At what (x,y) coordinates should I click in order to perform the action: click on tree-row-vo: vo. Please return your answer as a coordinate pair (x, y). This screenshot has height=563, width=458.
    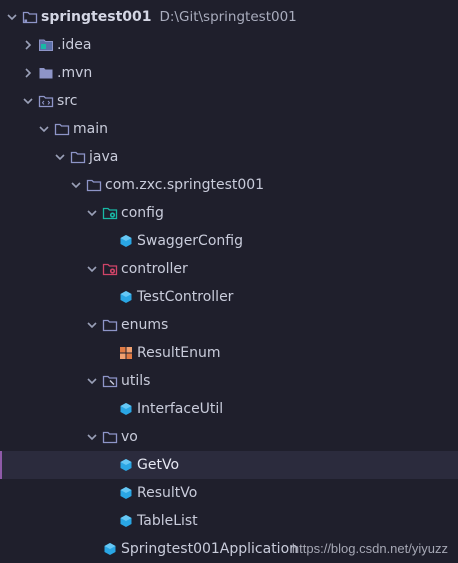
    Looking at the image, I should click on (229, 437).